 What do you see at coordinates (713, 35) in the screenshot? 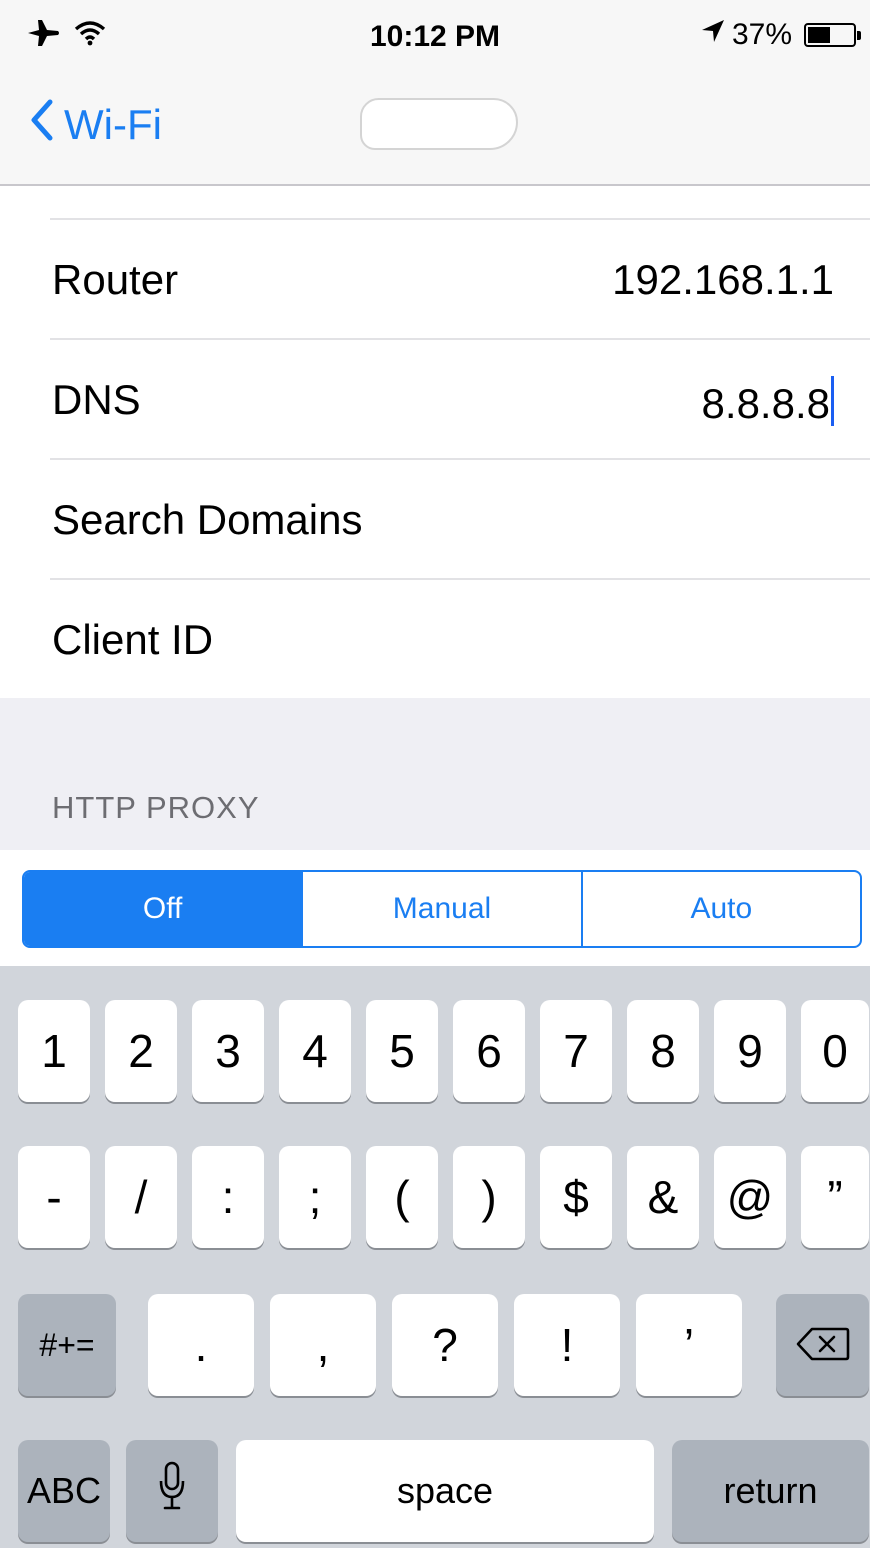
I see `location-arrow-icon` at bounding box center [713, 35].